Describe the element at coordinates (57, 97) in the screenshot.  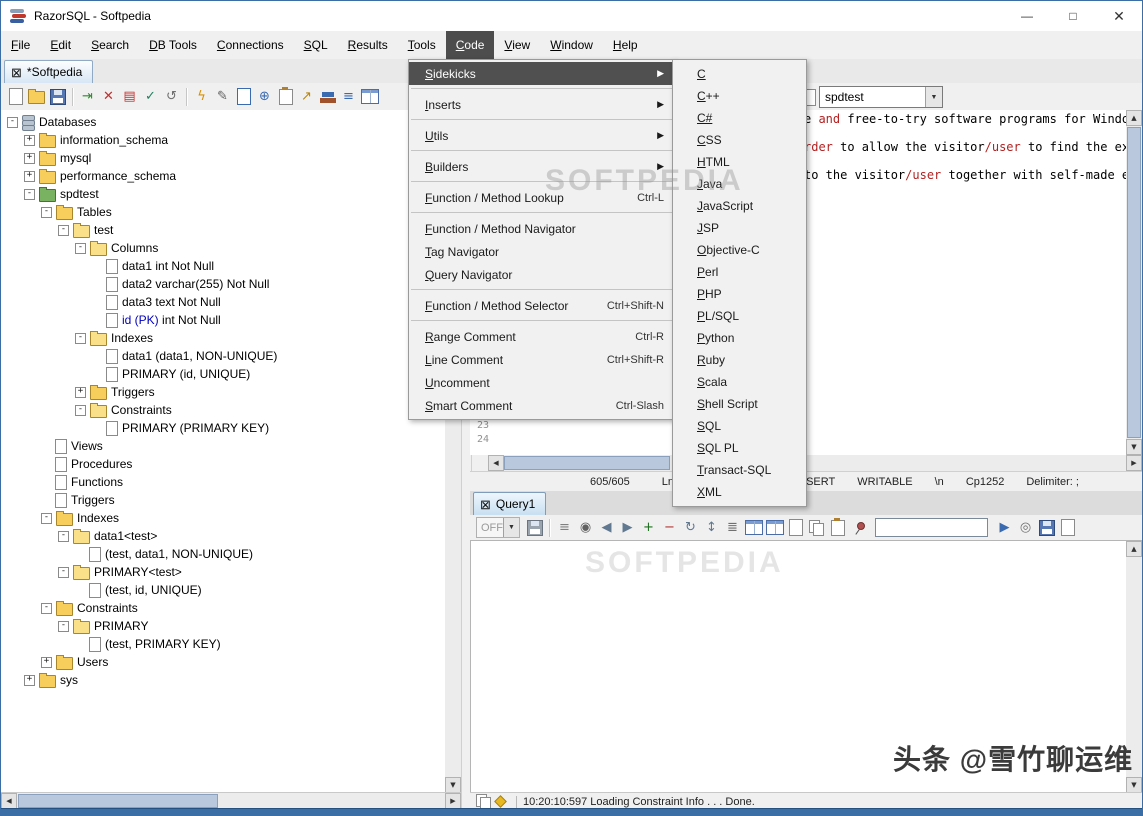
I see `save-icon` at that location.